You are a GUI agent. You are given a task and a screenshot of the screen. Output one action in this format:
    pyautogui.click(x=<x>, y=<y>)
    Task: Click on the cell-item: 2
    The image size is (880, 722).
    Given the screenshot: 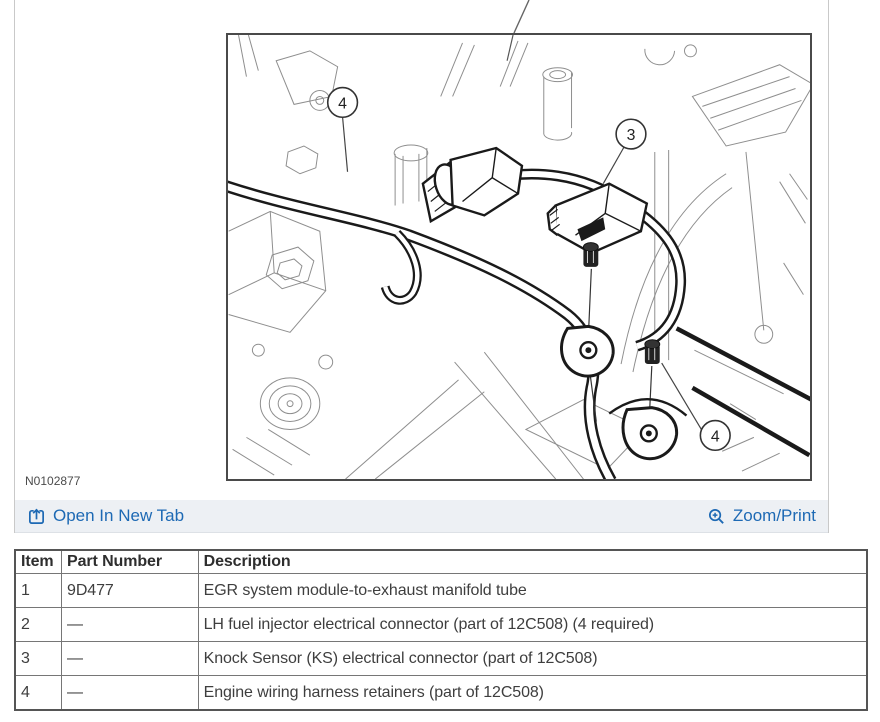 What is the action you would take?
    pyautogui.click(x=38, y=624)
    